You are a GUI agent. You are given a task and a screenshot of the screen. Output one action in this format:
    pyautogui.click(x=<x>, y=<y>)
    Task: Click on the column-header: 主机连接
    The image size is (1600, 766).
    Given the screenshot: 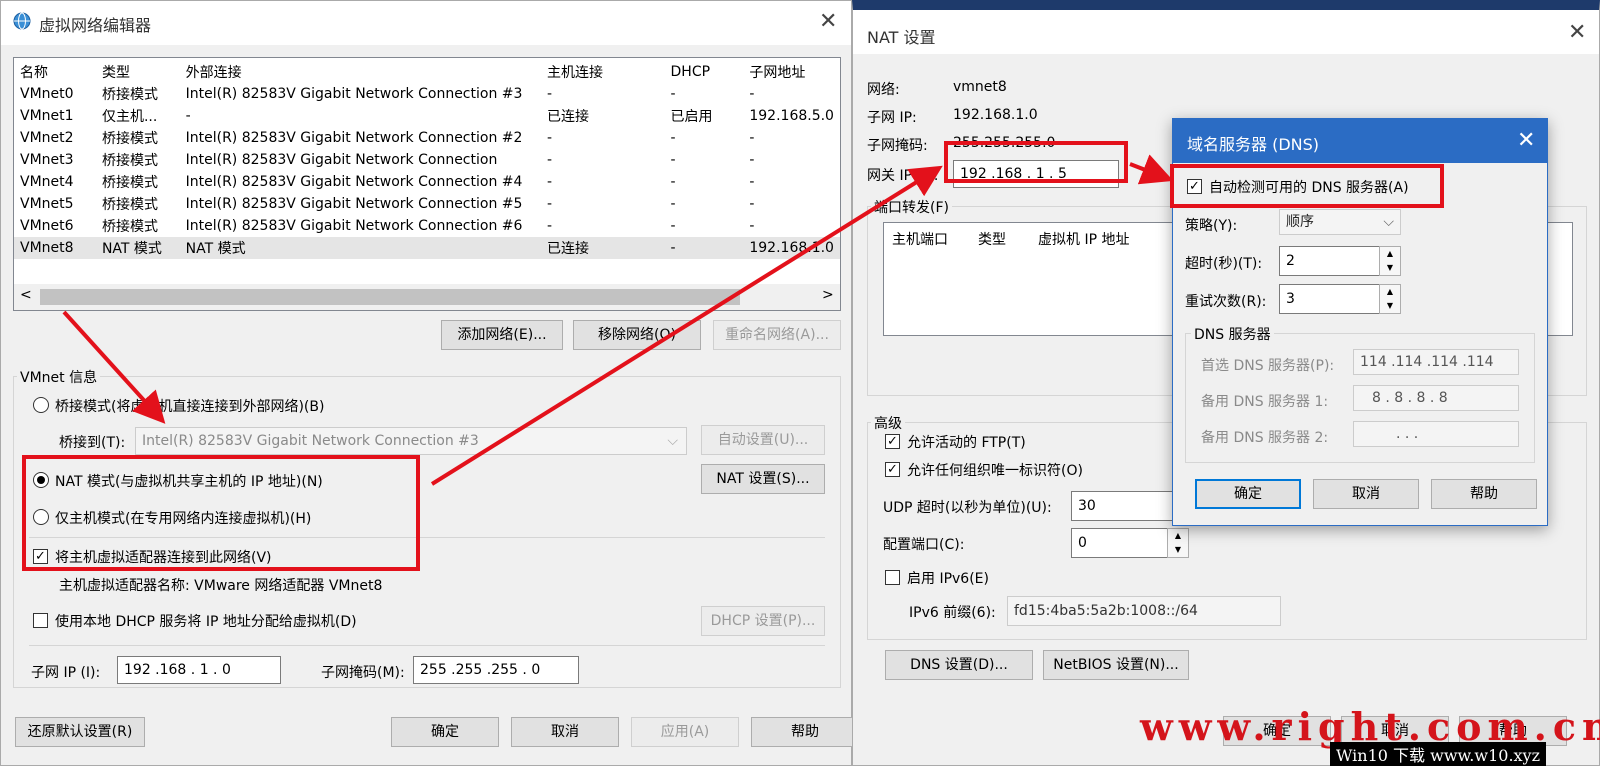 What is the action you would take?
    pyautogui.click(x=603, y=72)
    